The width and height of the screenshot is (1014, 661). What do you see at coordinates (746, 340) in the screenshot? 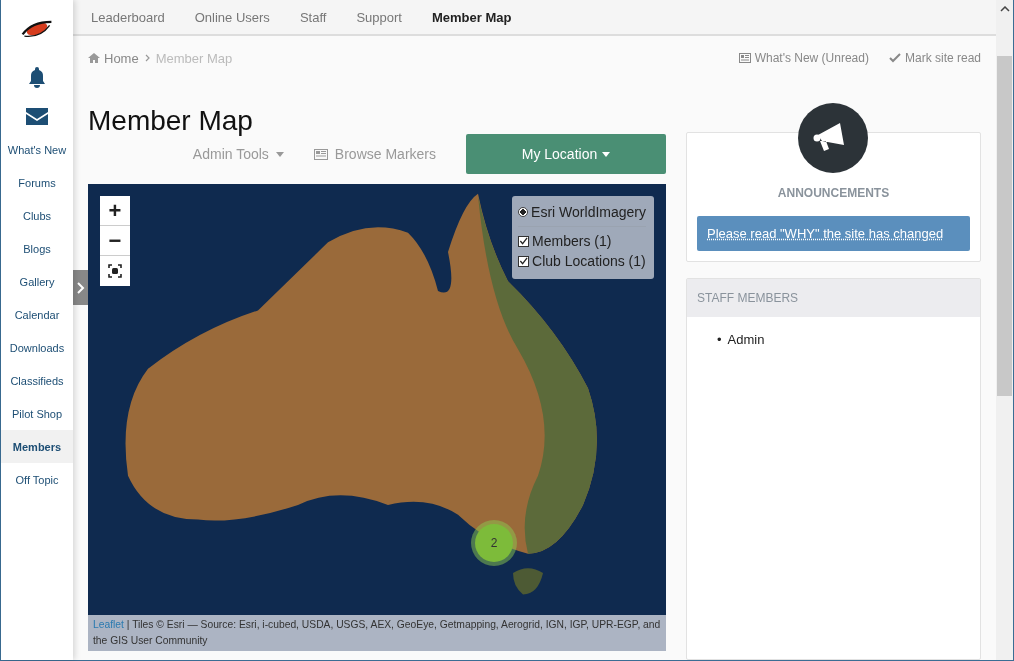
I see `staff-member-link: Admin` at bounding box center [746, 340].